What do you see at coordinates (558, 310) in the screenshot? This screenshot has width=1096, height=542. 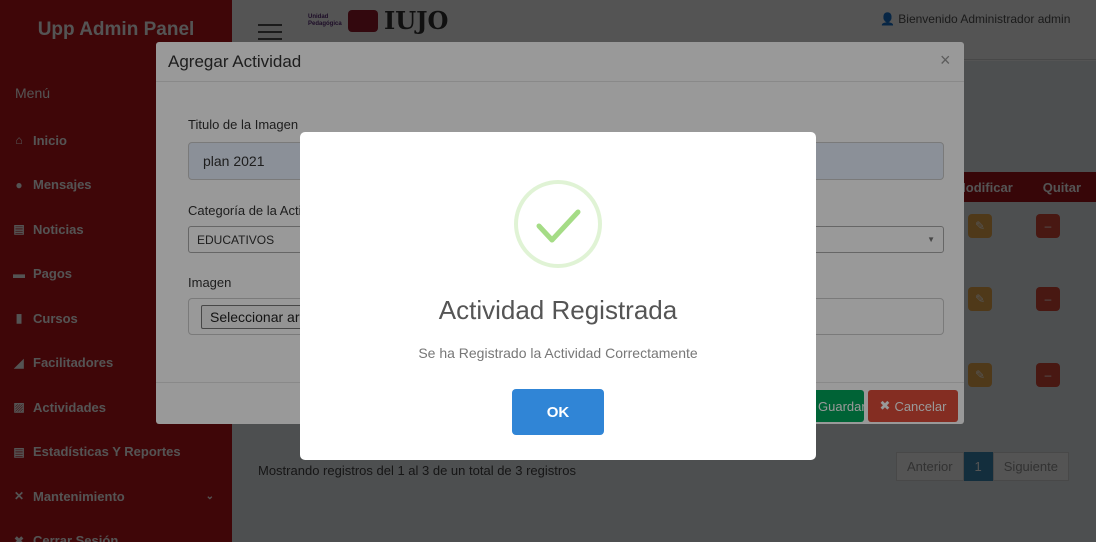 I see `alert-title: Actividad Registrada` at bounding box center [558, 310].